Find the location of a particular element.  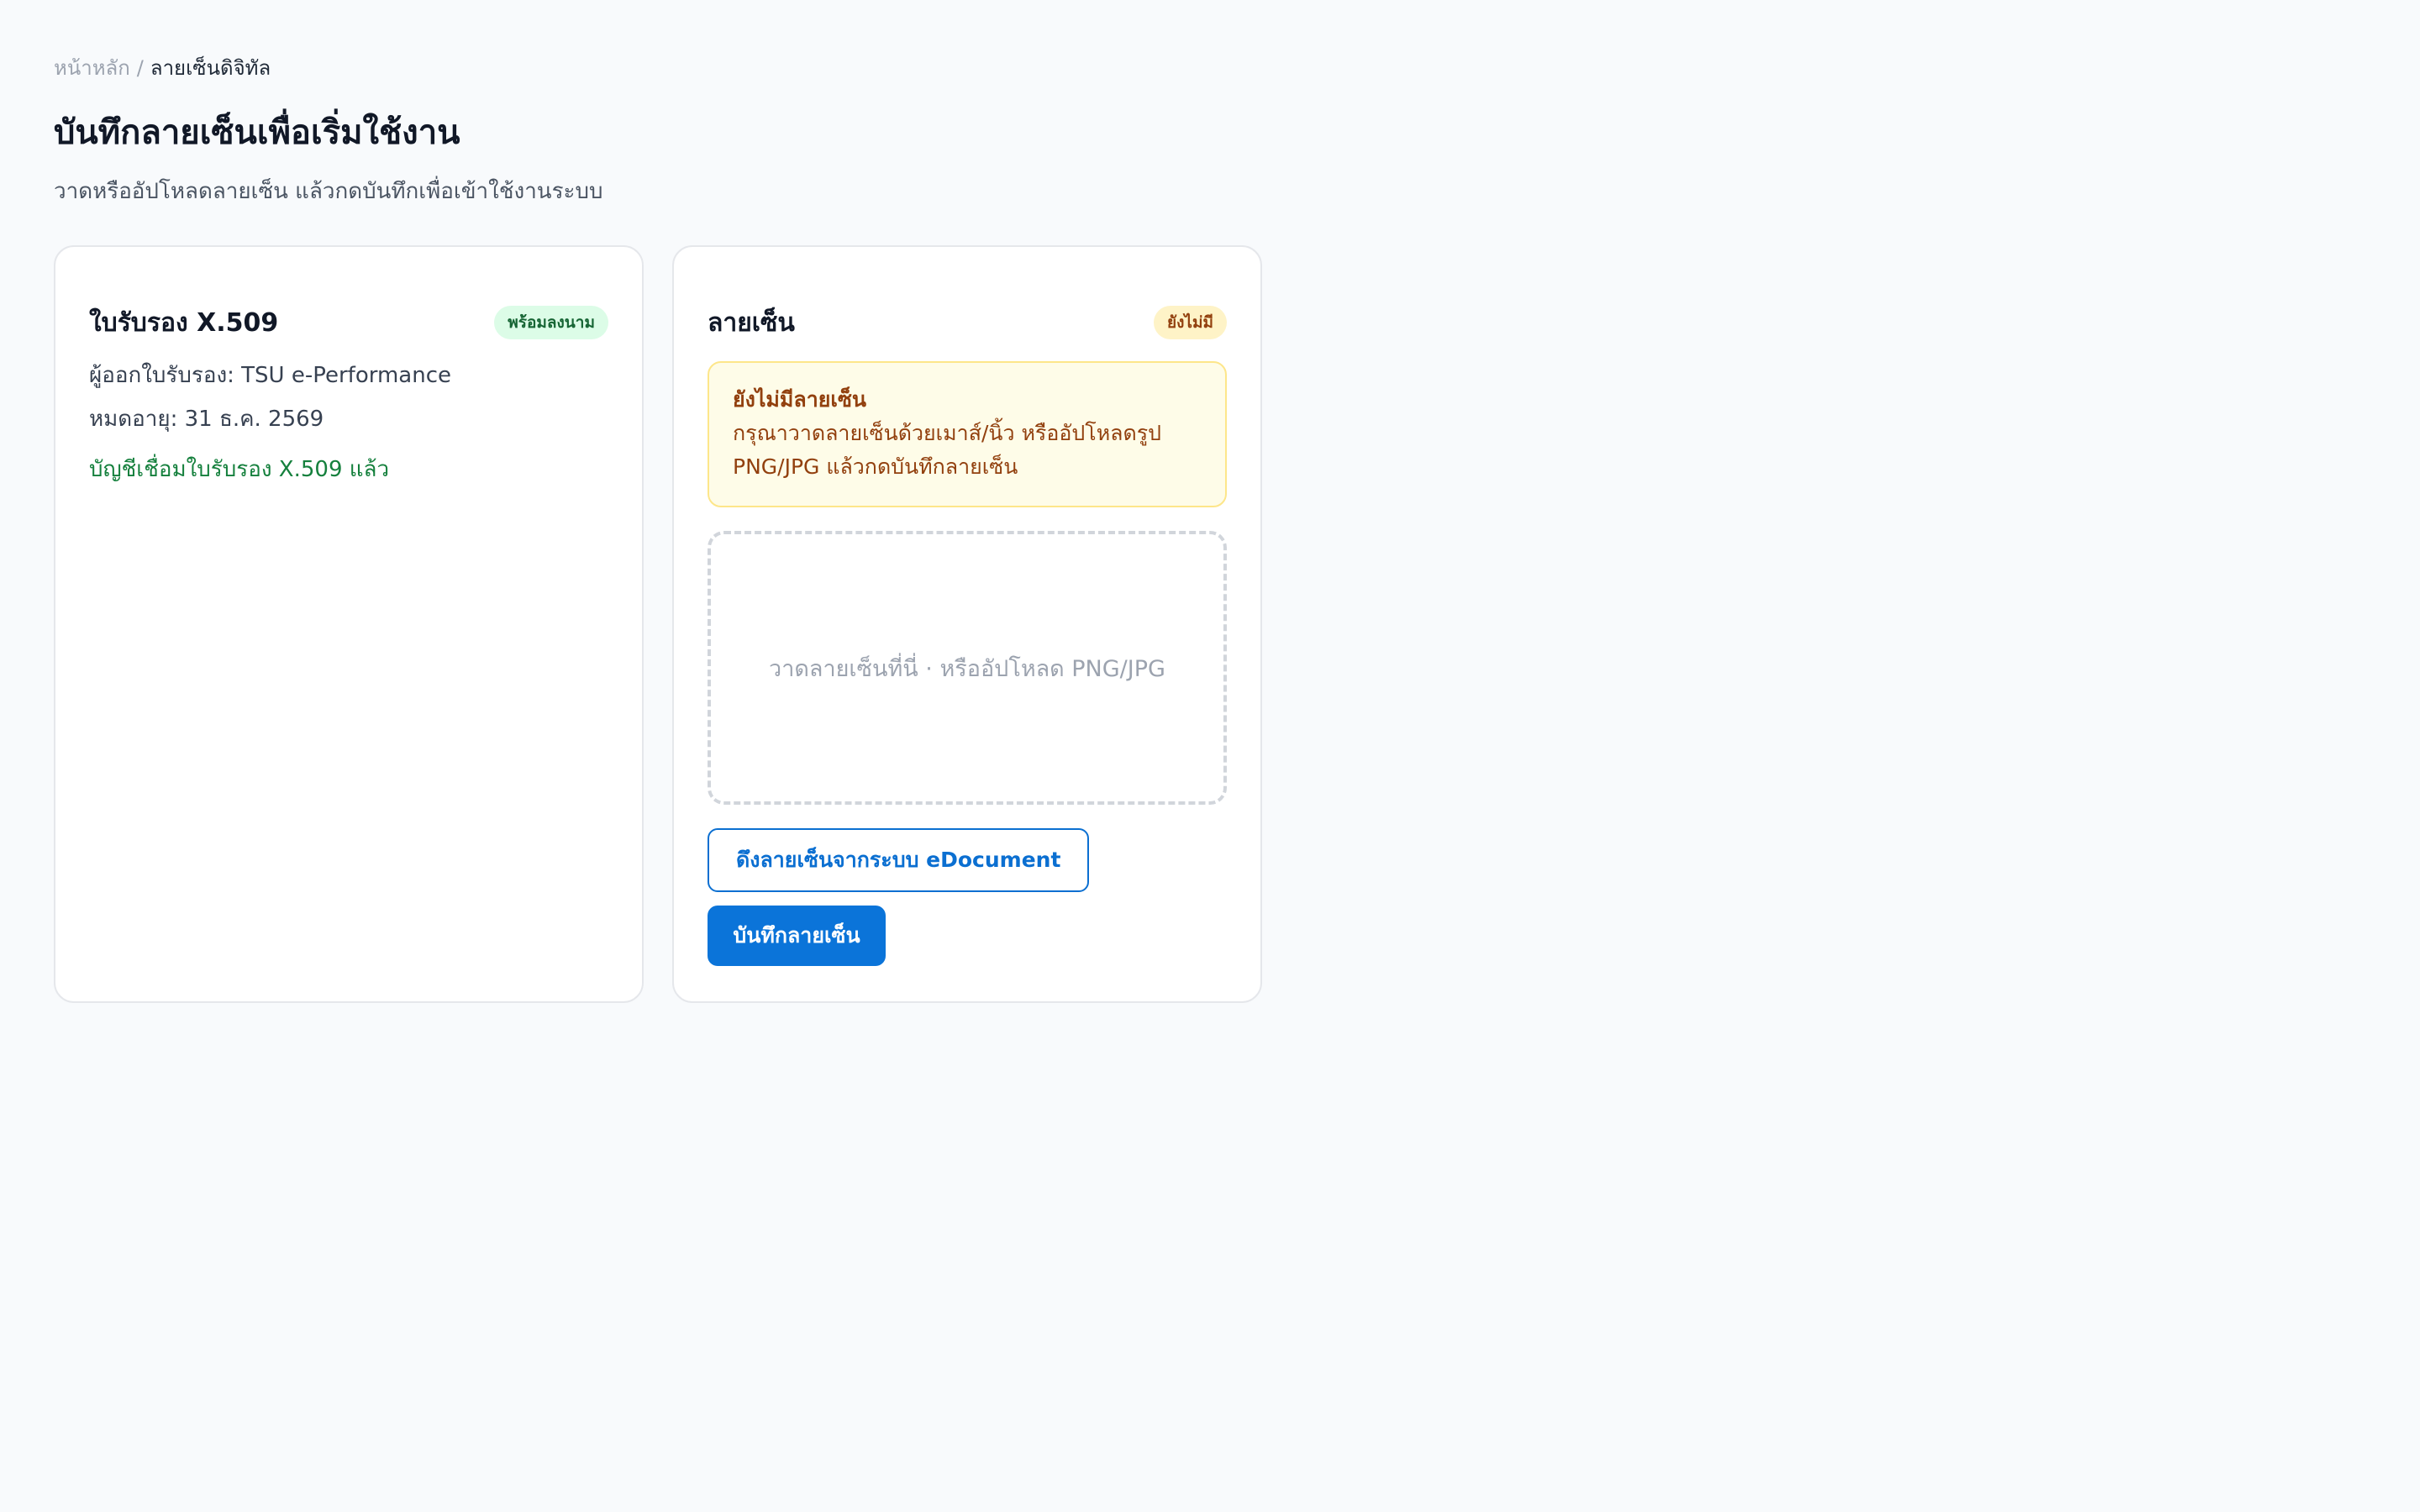

certificate-card-title: ใบรับรอง X.509 is located at coordinates (184, 322).